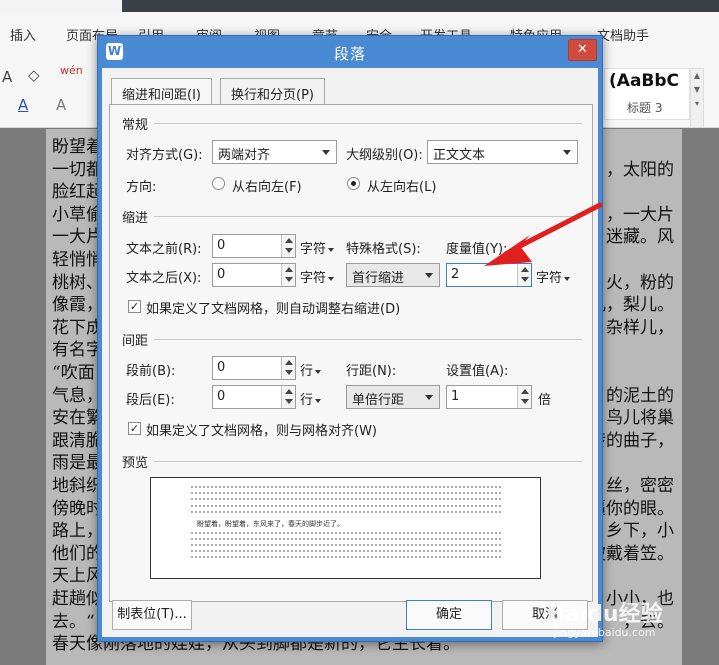  Describe the element at coordinates (77, 305) in the screenshot. I see `document-line: 像霞，` at that location.